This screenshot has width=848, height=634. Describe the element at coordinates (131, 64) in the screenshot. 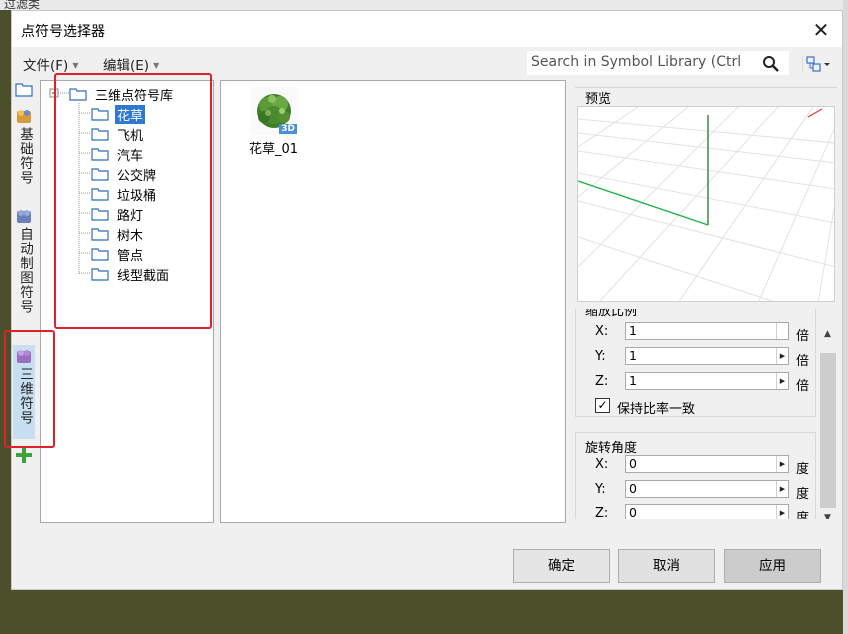

I see `menu-edit: 编辑(E) ▼` at that location.